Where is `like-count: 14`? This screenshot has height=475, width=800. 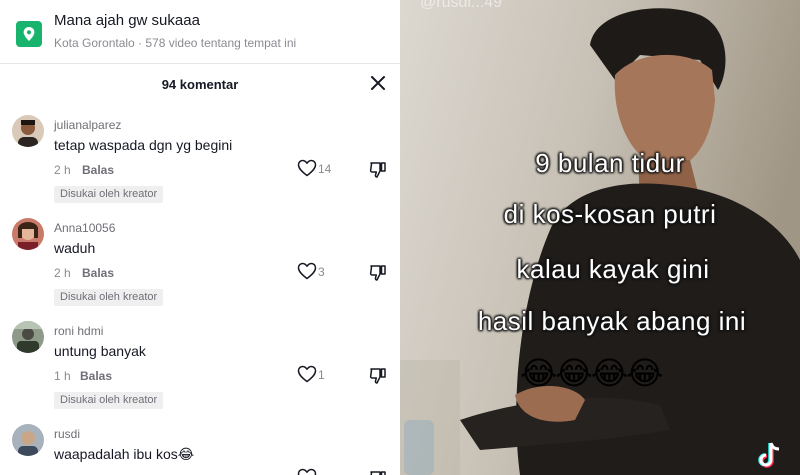 like-count: 14 is located at coordinates (325, 169).